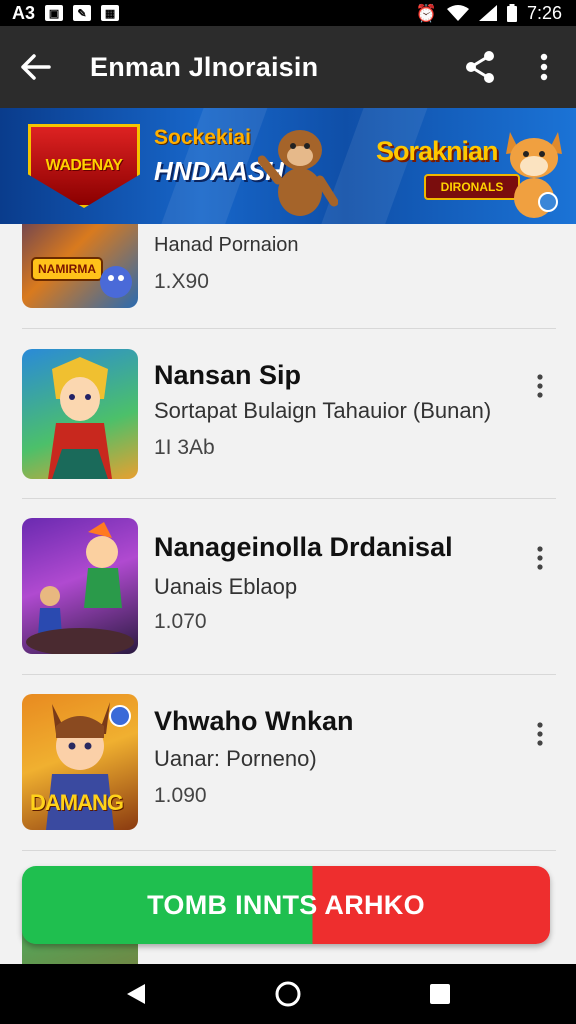  Describe the element at coordinates (288, 13) in the screenshot. I see `status-bar: A3 ▣ ✎ ▦ ⏰ 7:26` at that location.